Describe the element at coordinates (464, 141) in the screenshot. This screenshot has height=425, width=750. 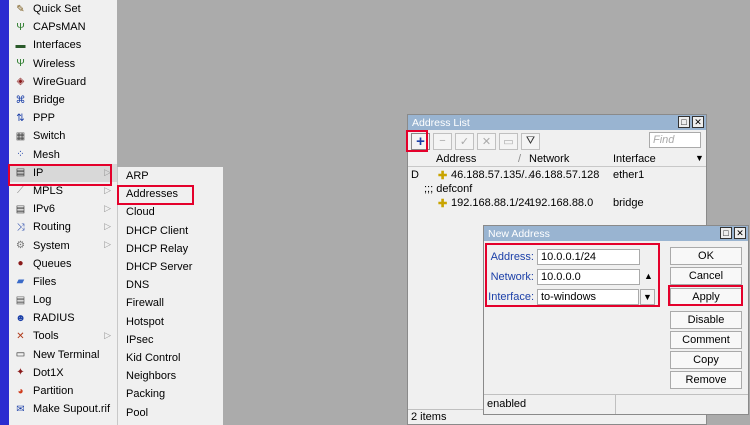
I see `enable-button: ✓` at that location.